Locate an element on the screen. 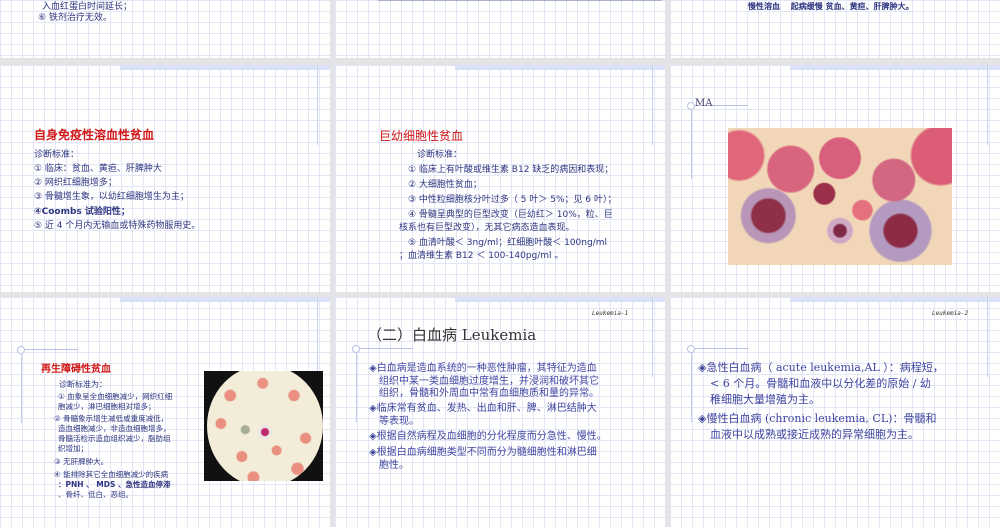 This screenshot has height=527, width=1000. slide-text-line: ③ 无肝脾肿大。 is located at coordinates (81, 461).